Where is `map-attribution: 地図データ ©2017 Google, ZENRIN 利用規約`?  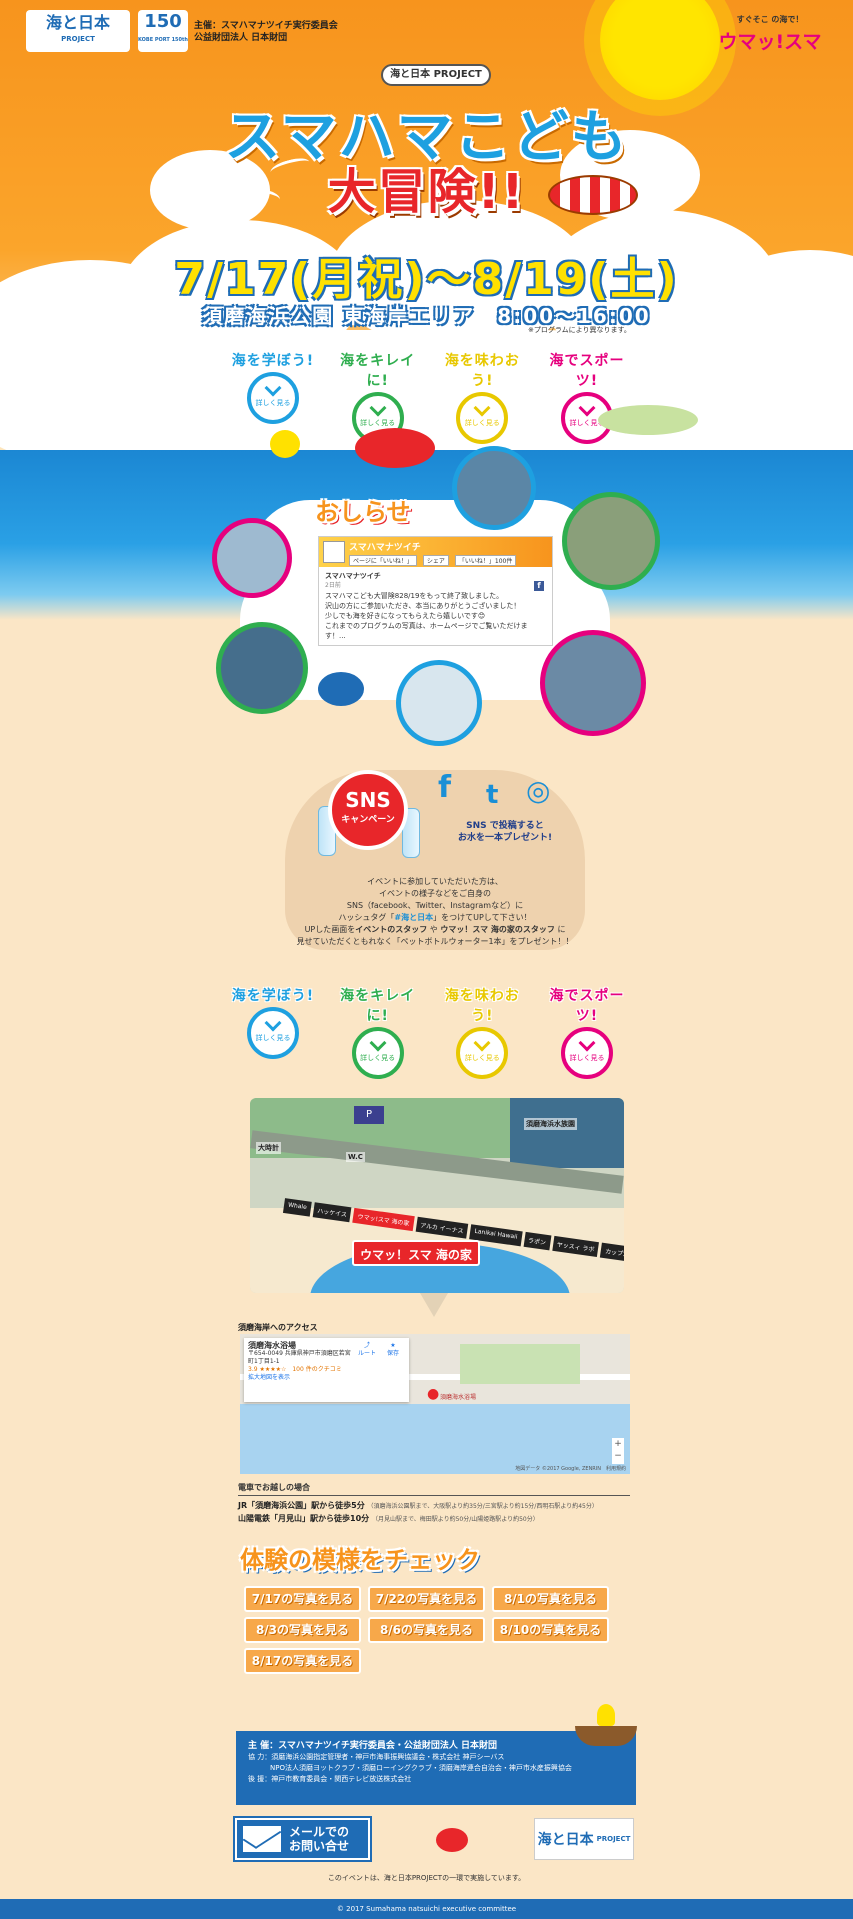 map-attribution: 地図データ ©2017 Google, ZENRIN 利用規約 is located at coordinates (570, 1469).